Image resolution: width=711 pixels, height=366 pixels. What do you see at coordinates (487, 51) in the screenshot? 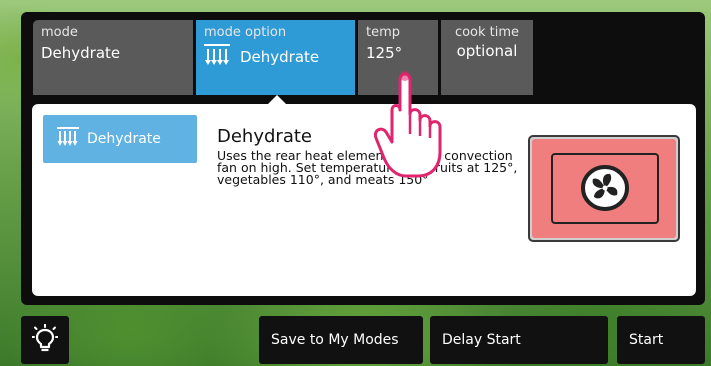
I see `tab-cook-time-value: optional` at bounding box center [487, 51].